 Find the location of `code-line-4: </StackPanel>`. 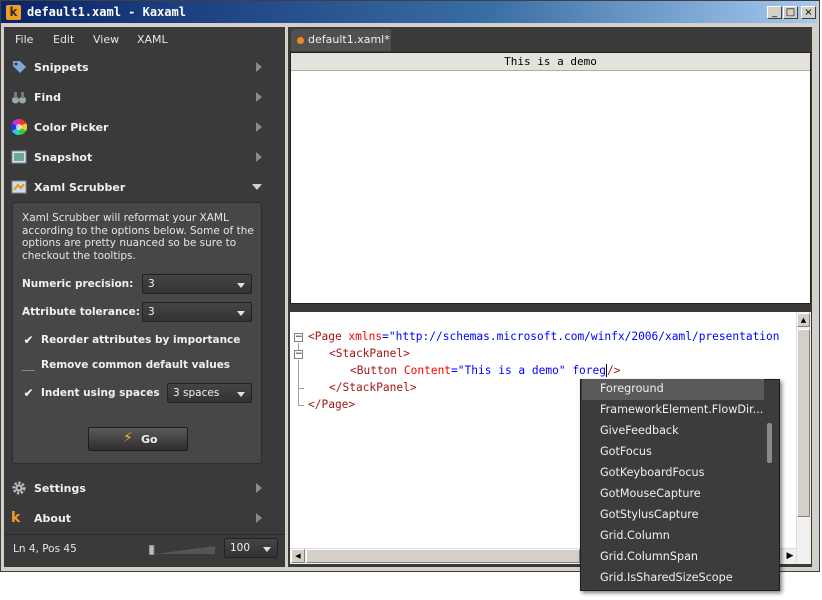

code-line-4: </StackPanel> is located at coordinates (373, 387).